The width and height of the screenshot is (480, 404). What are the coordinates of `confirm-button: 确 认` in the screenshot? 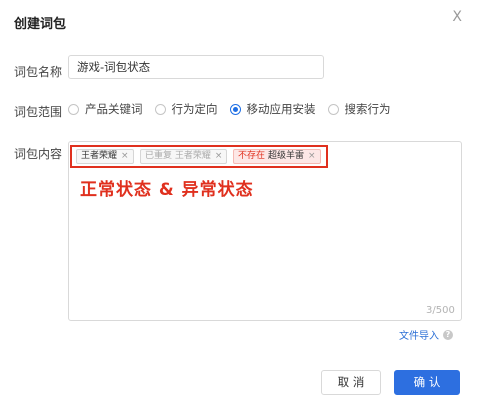 It's located at (427, 382).